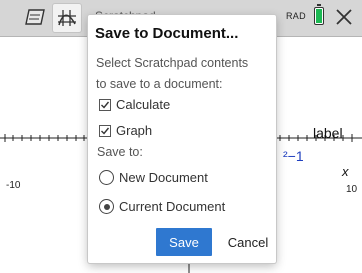  I want to click on battery-level, so click(319, 16).